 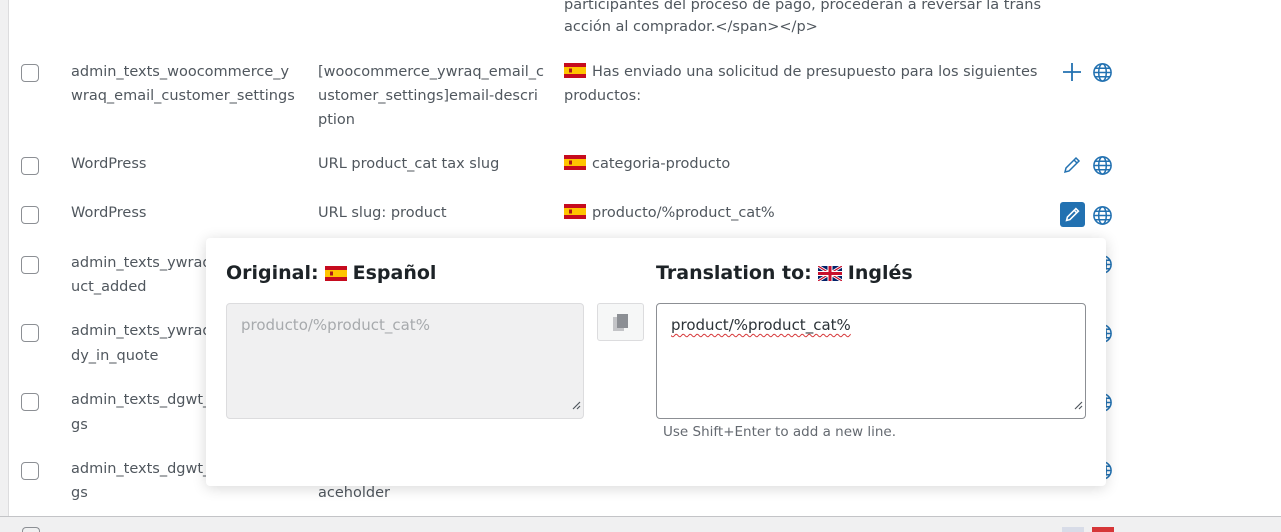 What do you see at coordinates (109, 287) in the screenshot?
I see `row4-context-line2: uct_added` at bounding box center [109, 287].